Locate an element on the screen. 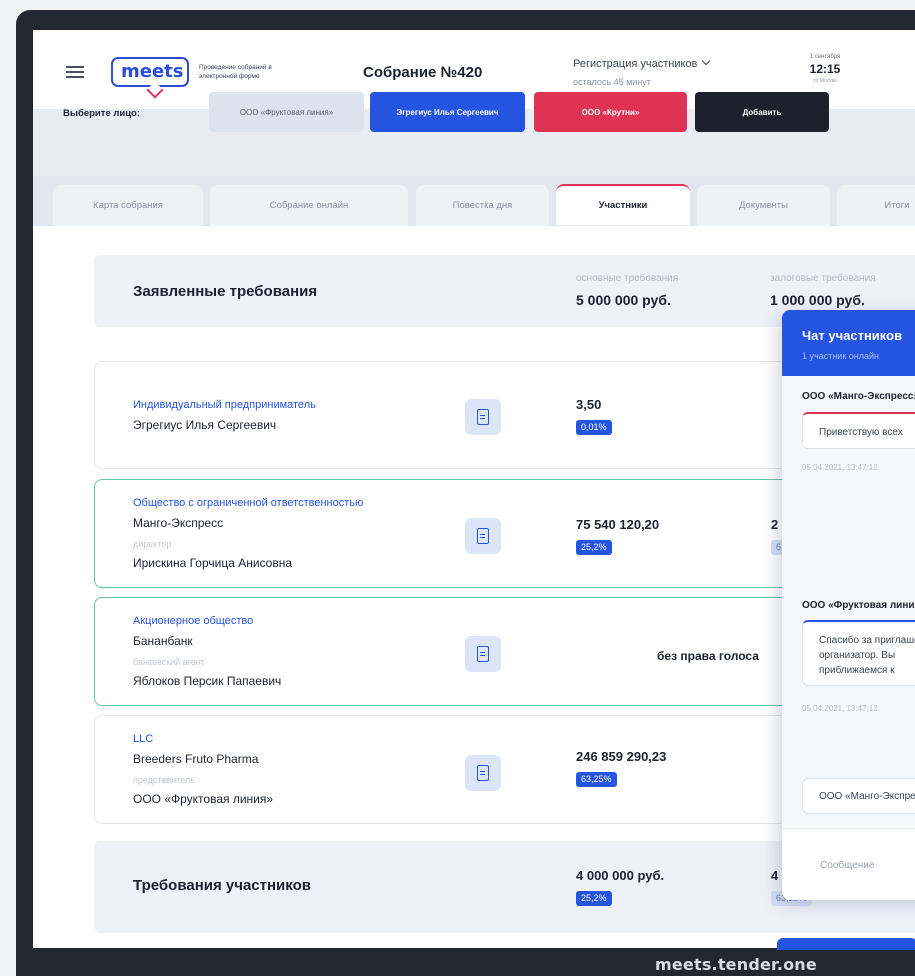  message-text: Приветствую всех is located at coordinates (861, 432).